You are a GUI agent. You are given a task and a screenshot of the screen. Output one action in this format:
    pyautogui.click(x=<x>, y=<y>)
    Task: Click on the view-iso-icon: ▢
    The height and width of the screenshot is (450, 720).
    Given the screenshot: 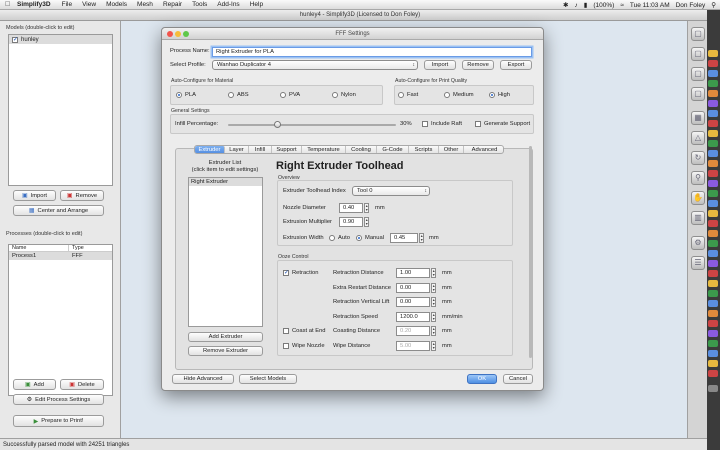 What is the action you would take?
    pyautogui.click(x=698, y=34)
    